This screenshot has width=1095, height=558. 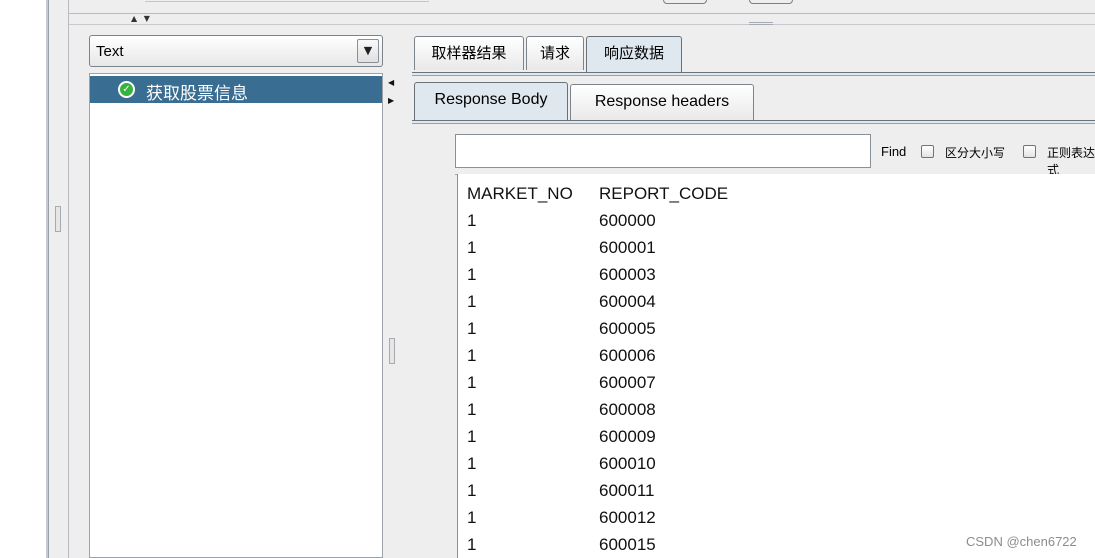 What do you see at coordinates (627, 274) in the screenshot?
I see `cell-value: 600003` at bounding box center [627, 274].